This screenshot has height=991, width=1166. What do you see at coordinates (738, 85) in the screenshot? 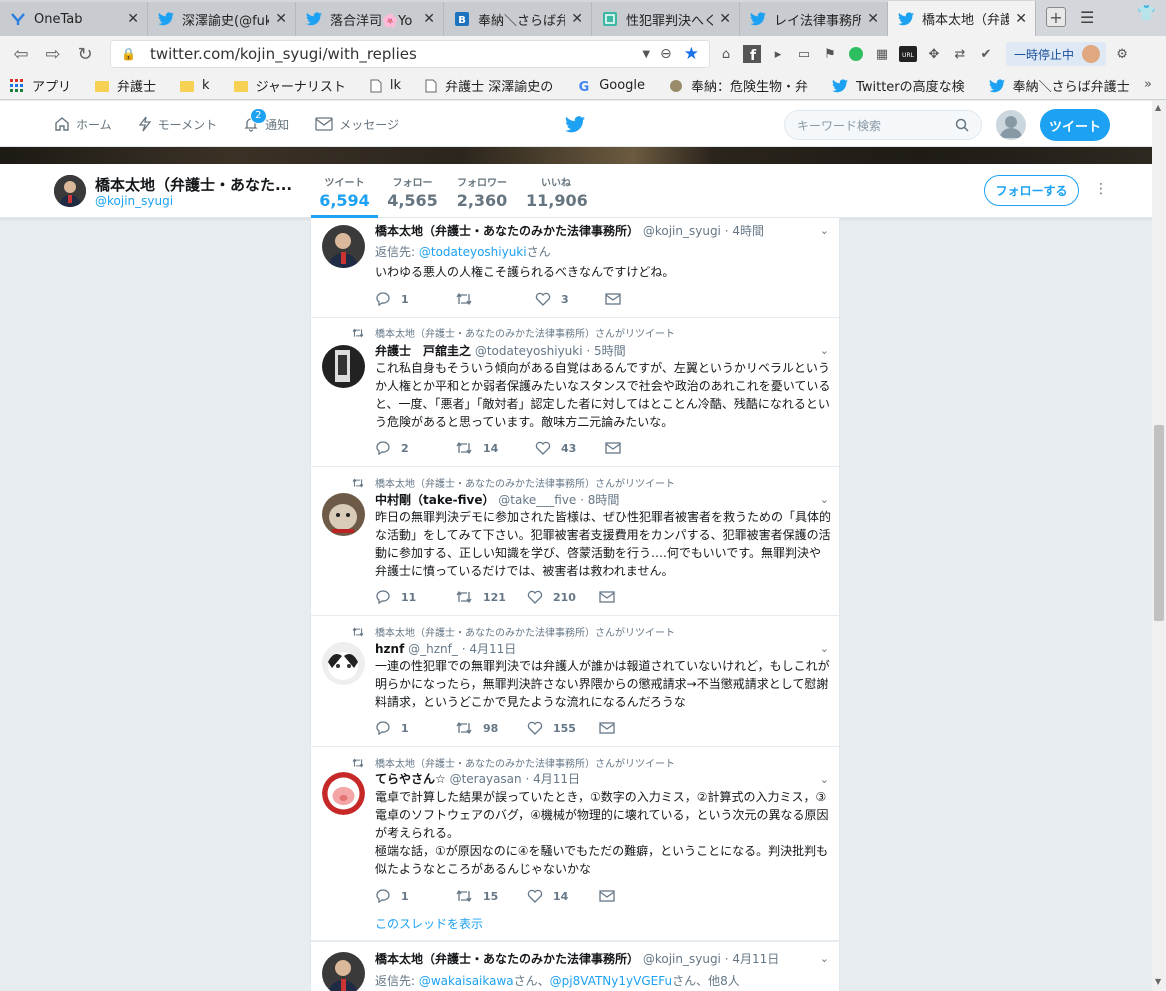
I see `bookmark-hounou-danger: 奉納：危険生物・弁` at bounding box center [738, 85].